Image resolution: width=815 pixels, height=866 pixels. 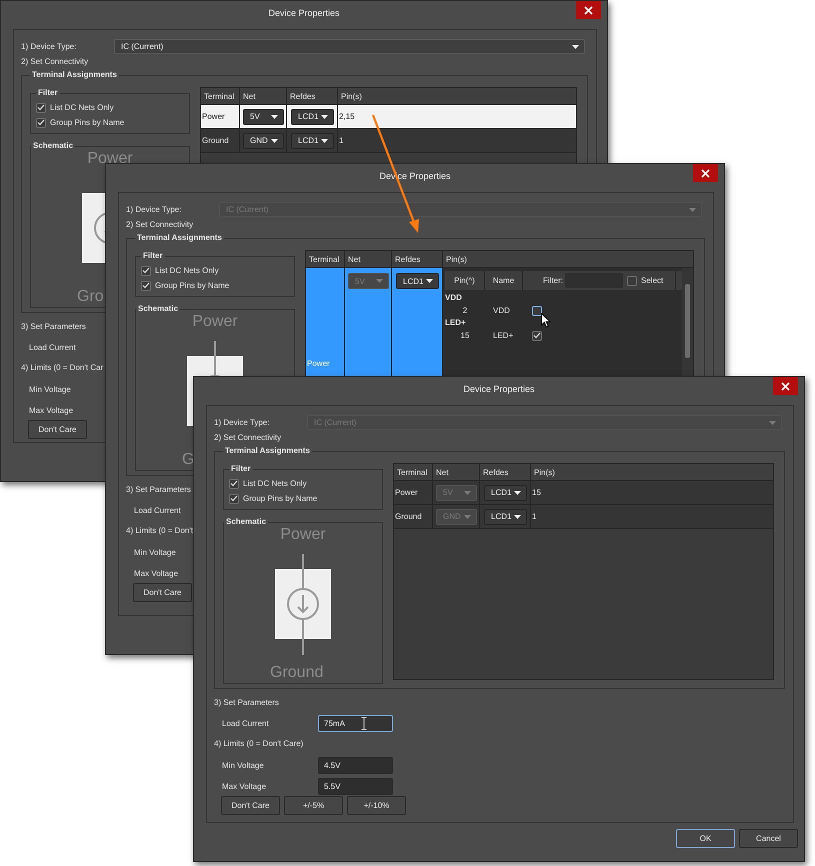 What do you see at coordinates (456, 323) in the screenshot?
I see `group-label: LED+` at bounding box center [456, 323].